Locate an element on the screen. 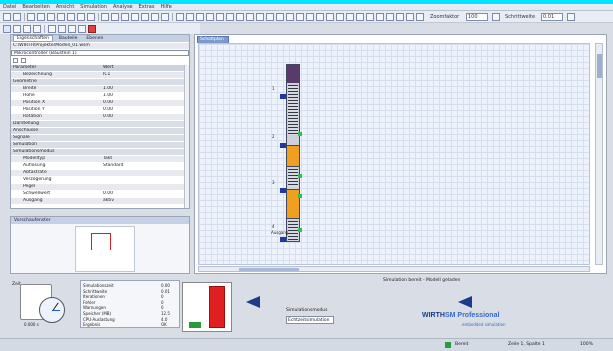 Image resolution: width=613 pixels, height=351 pixels. rotate-icon is located at coordinates (280, 17).